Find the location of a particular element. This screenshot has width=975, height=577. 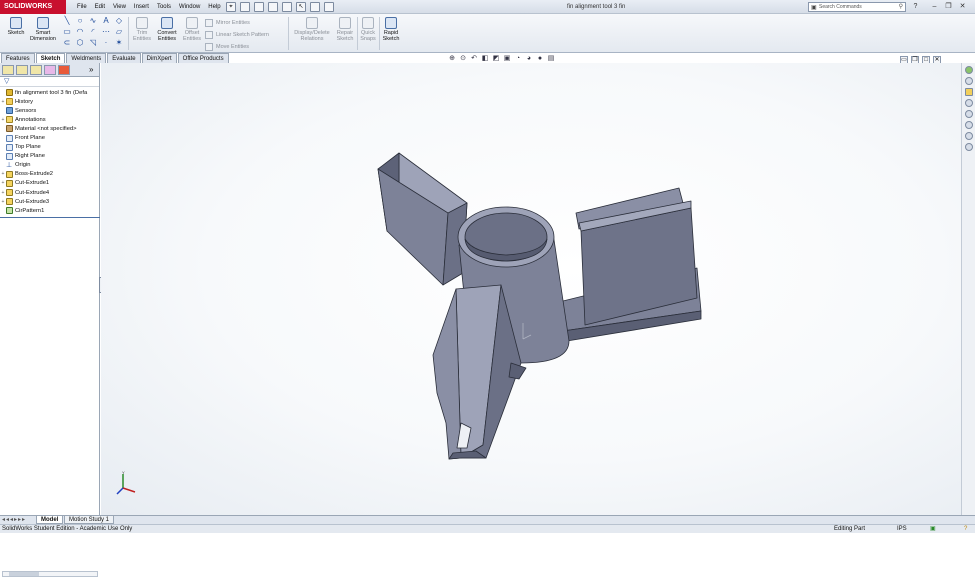

file-explorer-icon is located at coordinates (968, 92).